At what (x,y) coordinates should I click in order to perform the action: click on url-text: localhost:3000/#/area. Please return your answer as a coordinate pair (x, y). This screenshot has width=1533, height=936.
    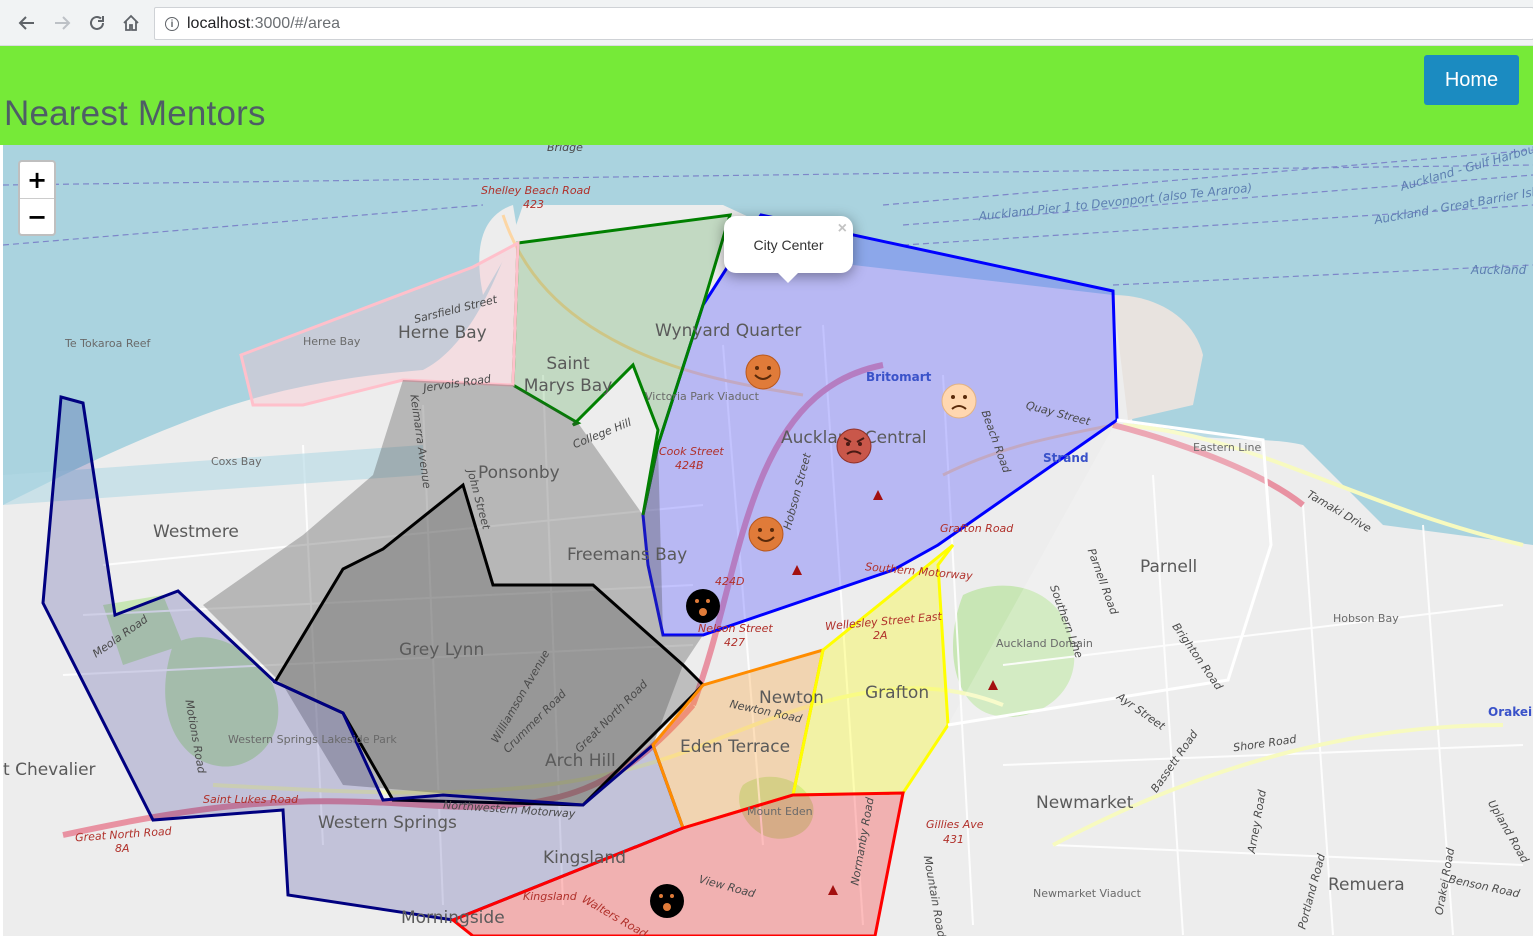
    Looking at the image, I should click on (264, 23).